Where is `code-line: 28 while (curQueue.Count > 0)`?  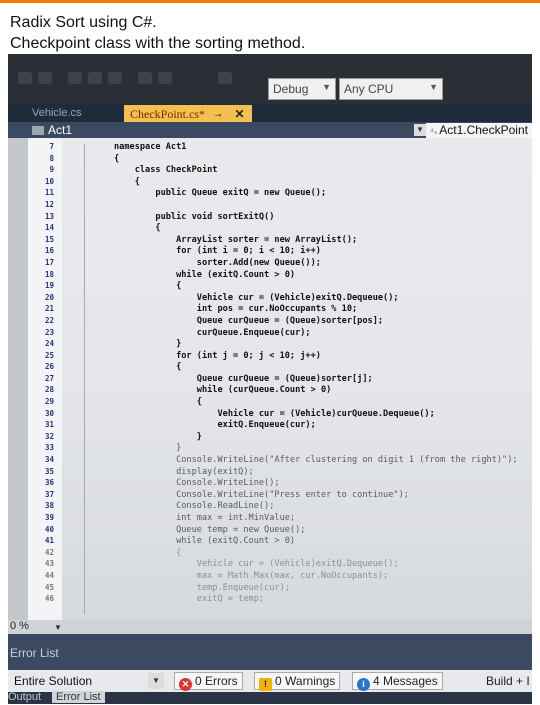
code-line: 28 while (curQueue.Count > 0) is located at coordinates (282, 390).